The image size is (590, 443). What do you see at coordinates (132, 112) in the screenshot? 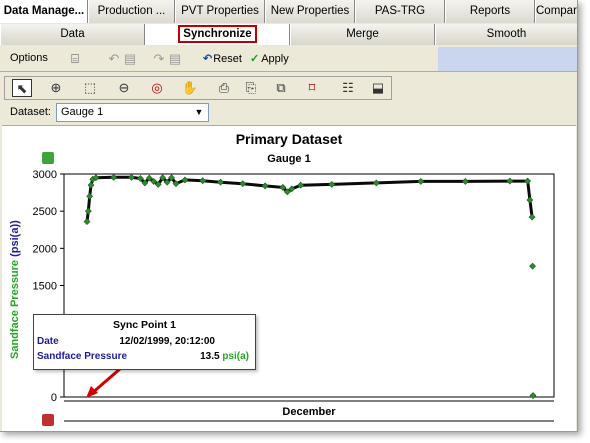
I see `dataset-select: Gauge 1 ▼` at bounding box center [132, 112].